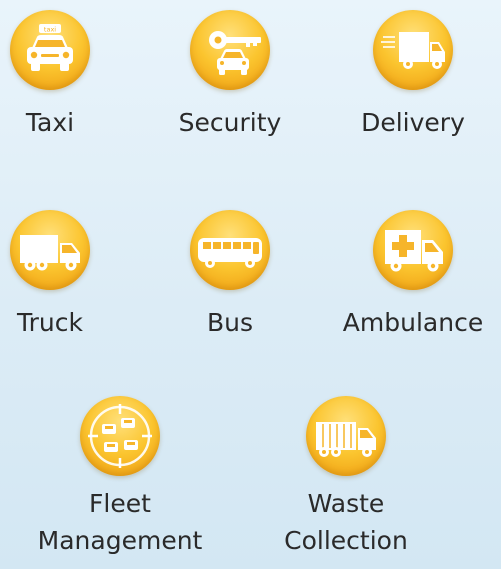 The height and width of the screenshot is (569, 501). I want to click on bus-icon, so click(230, 250).